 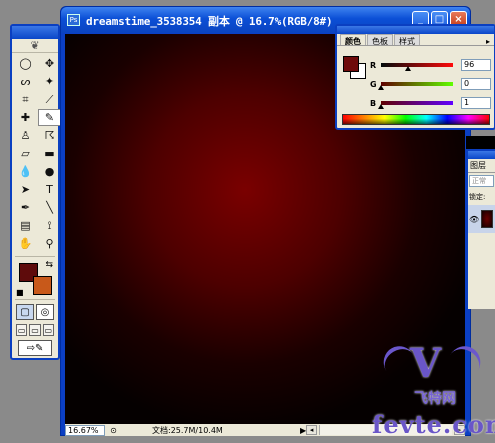 I want to click on layers-palette: 图层 正常 锁定: 👁, so click(x=480, y=229).